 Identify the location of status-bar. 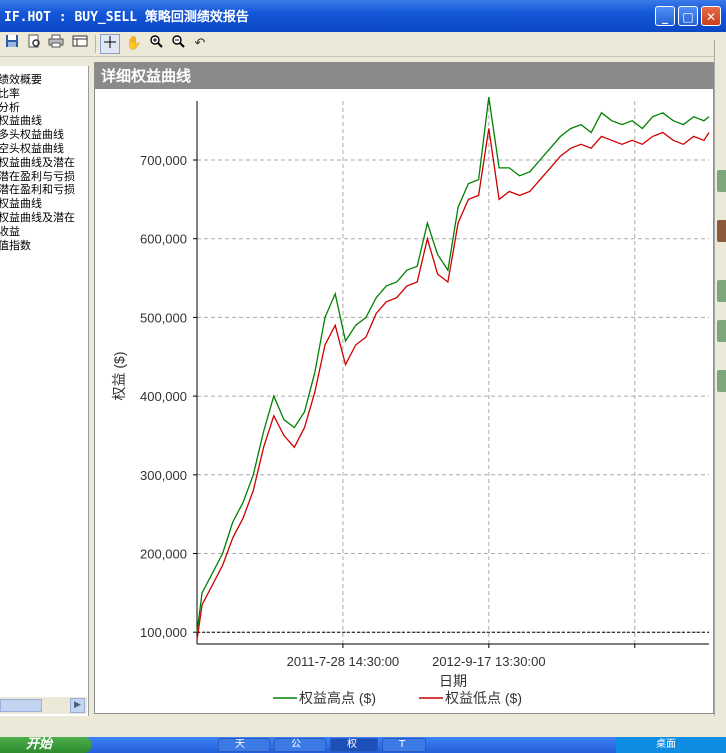
(363, 726).